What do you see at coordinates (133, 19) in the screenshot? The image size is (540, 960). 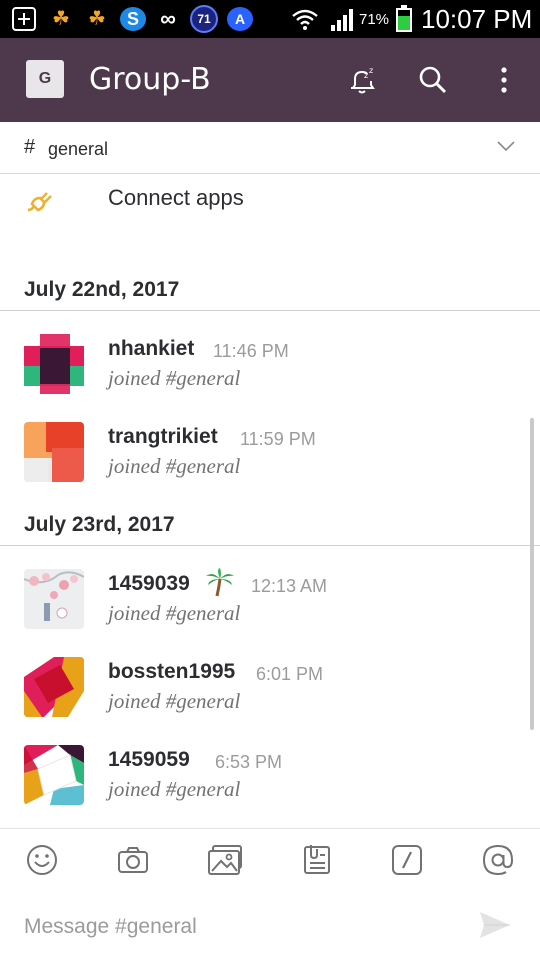 I see `s-app-icon: S` at bounding box center [133, 19].